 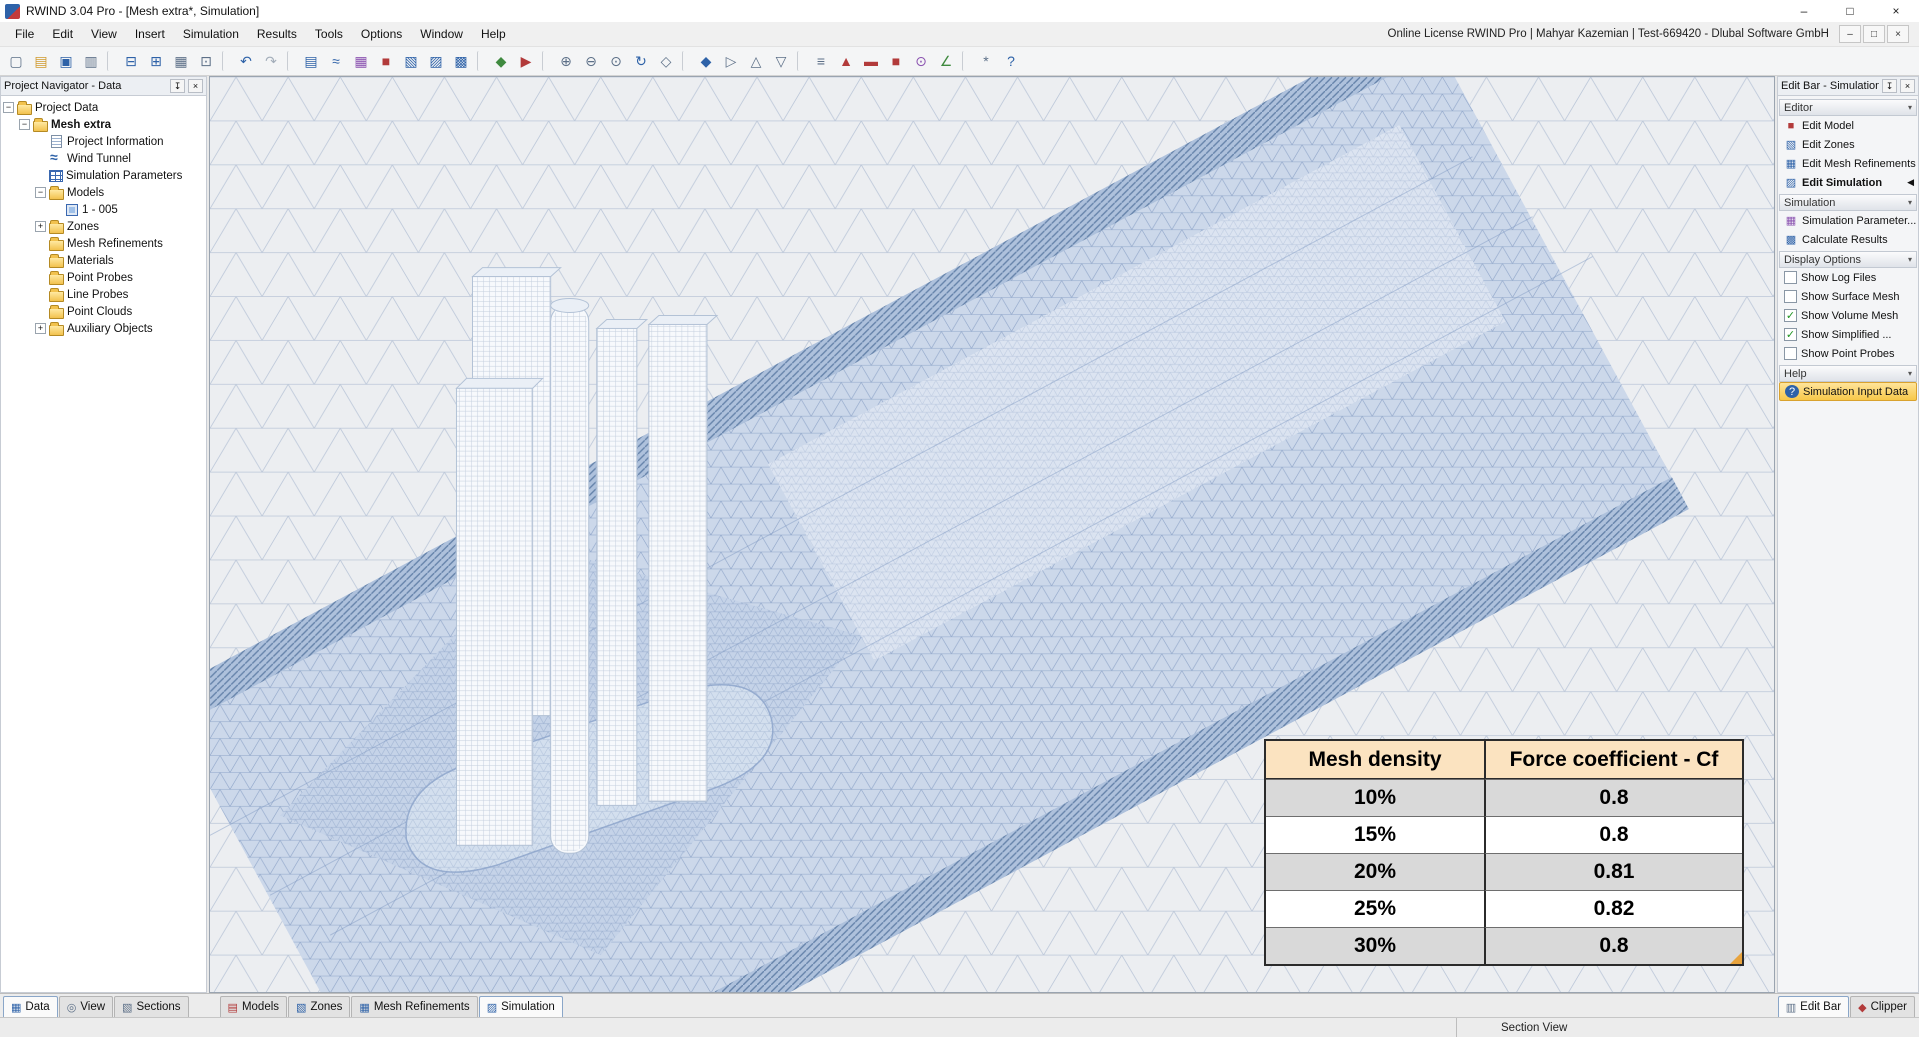 What do you see at coordinates (150, 34) in the screenshot?
I see `menu-insert: Insert` at bounding box center [150, 34].